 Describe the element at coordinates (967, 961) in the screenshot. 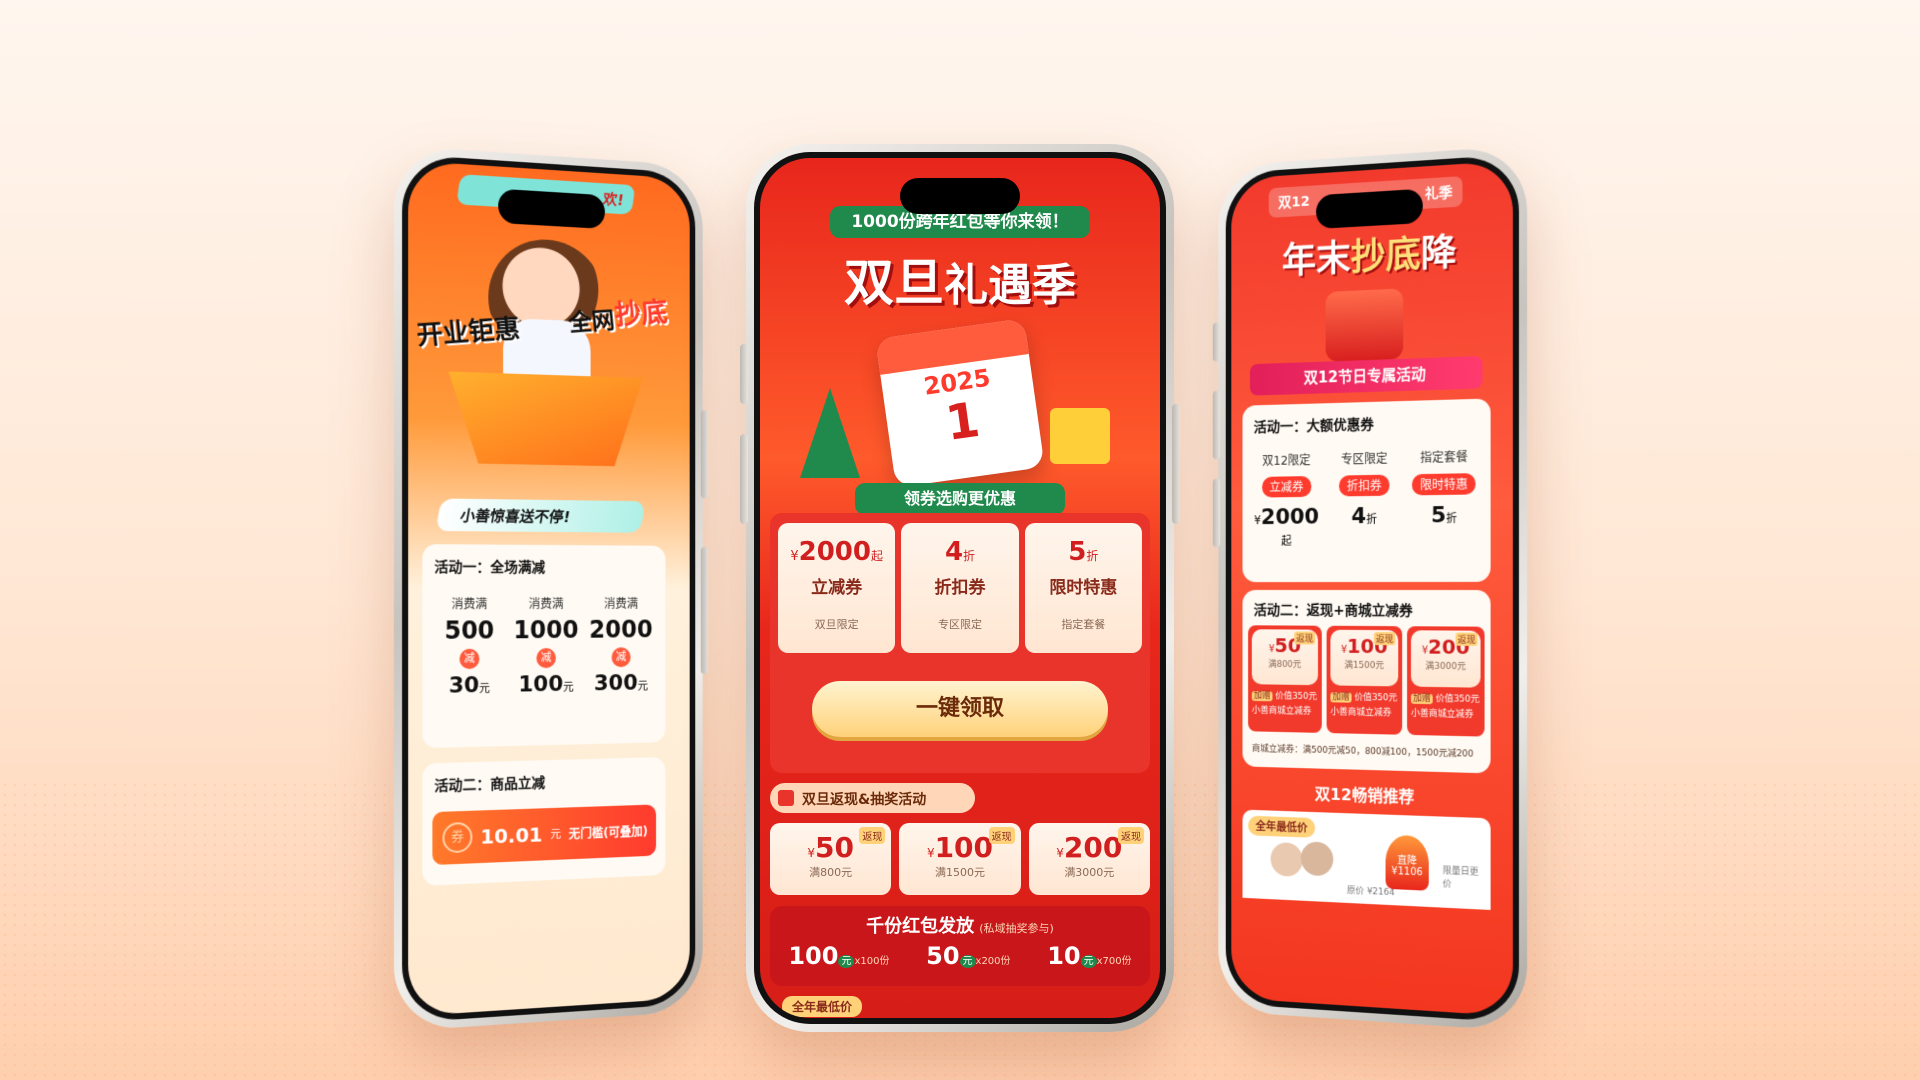

I see `redpack-unit: 元` at that location.